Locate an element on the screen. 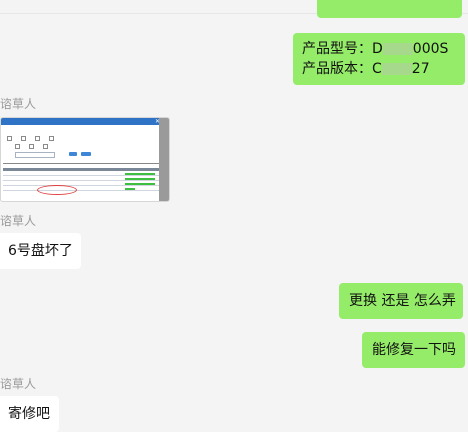 The height and width of the screenshot is (432, 468). message-text: 寄修吧 is located at coordinates (29, 414).